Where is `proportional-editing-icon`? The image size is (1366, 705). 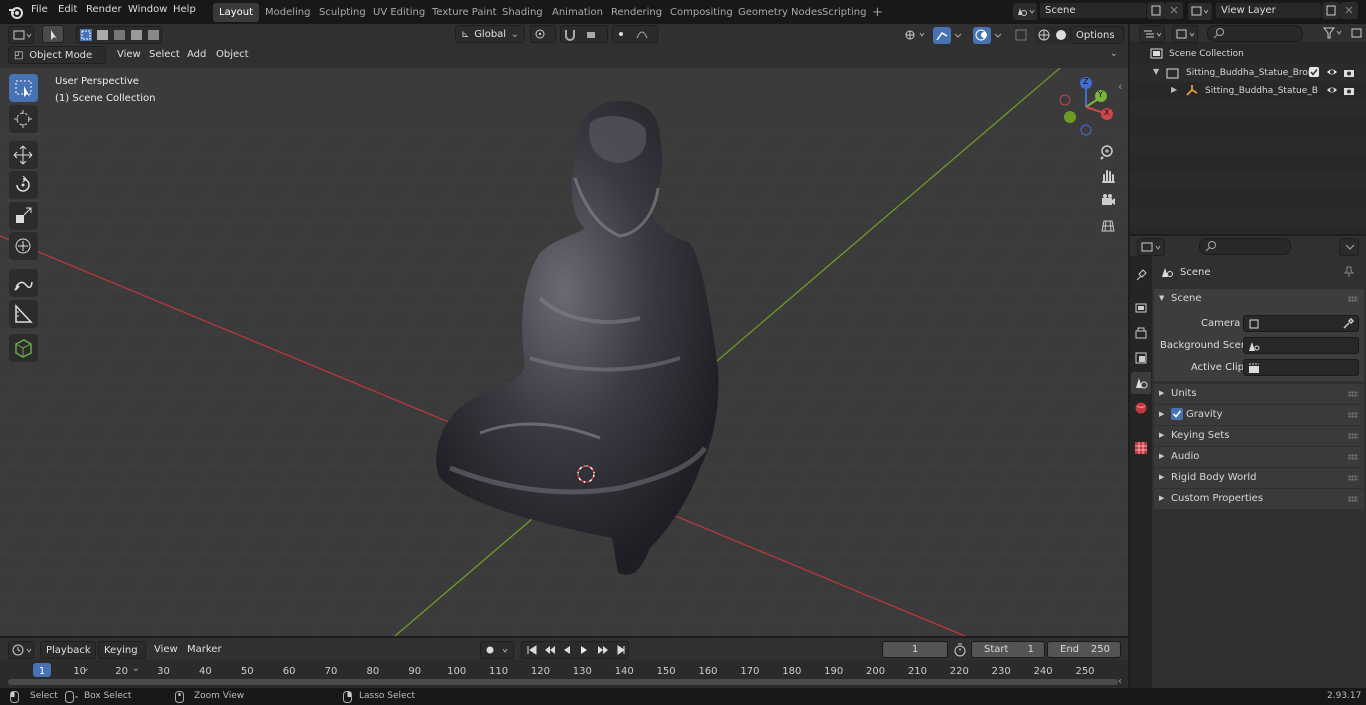 proportional-editing-icon is located at coordinates (635, 34).